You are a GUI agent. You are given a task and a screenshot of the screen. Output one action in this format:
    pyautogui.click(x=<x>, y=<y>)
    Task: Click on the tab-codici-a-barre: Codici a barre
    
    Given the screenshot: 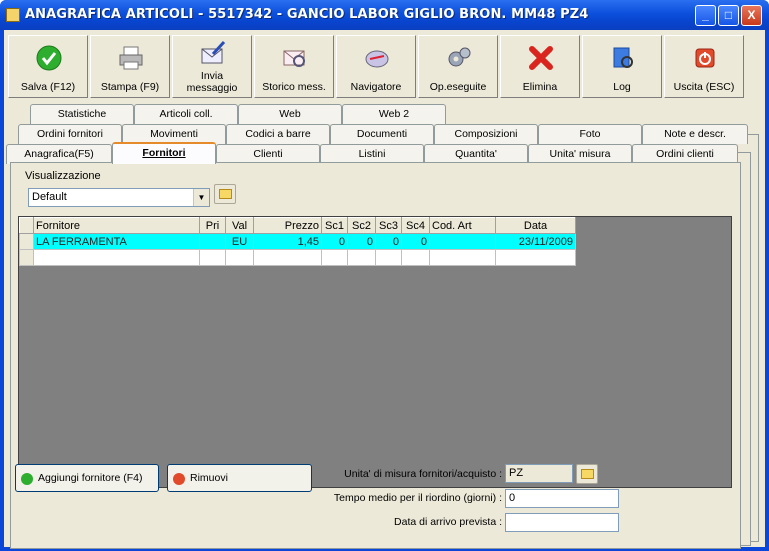 What is the action you would take?
    pyautogui.click(x=278, y=134)
    